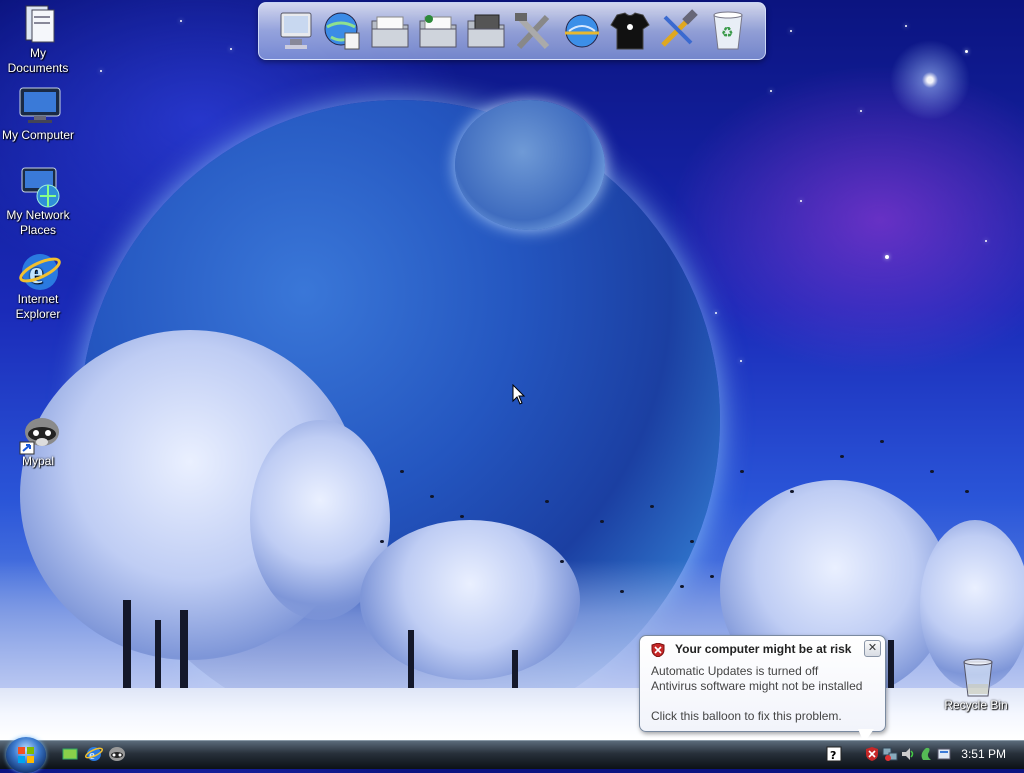  I want to click on hammer-wrench-icon, so click(679, 28).